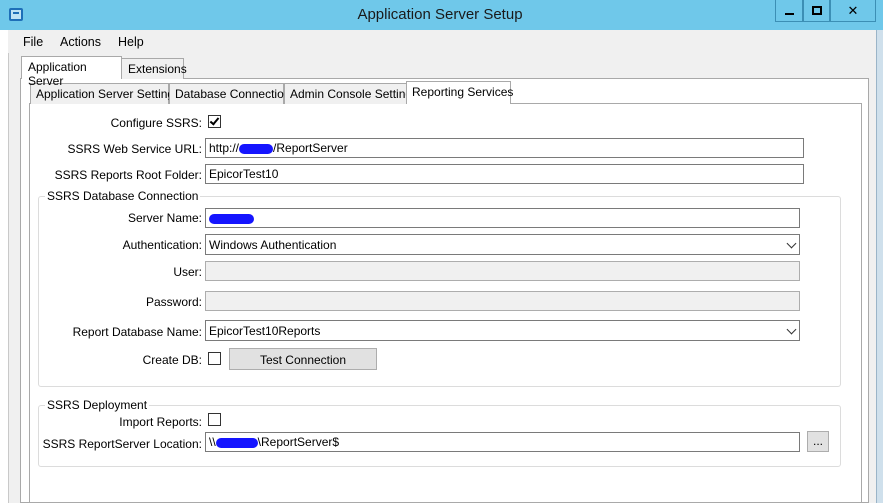  Describe the element at coordinates (173, 302) in the screenshot. I see `password-label: Password:` at that location.